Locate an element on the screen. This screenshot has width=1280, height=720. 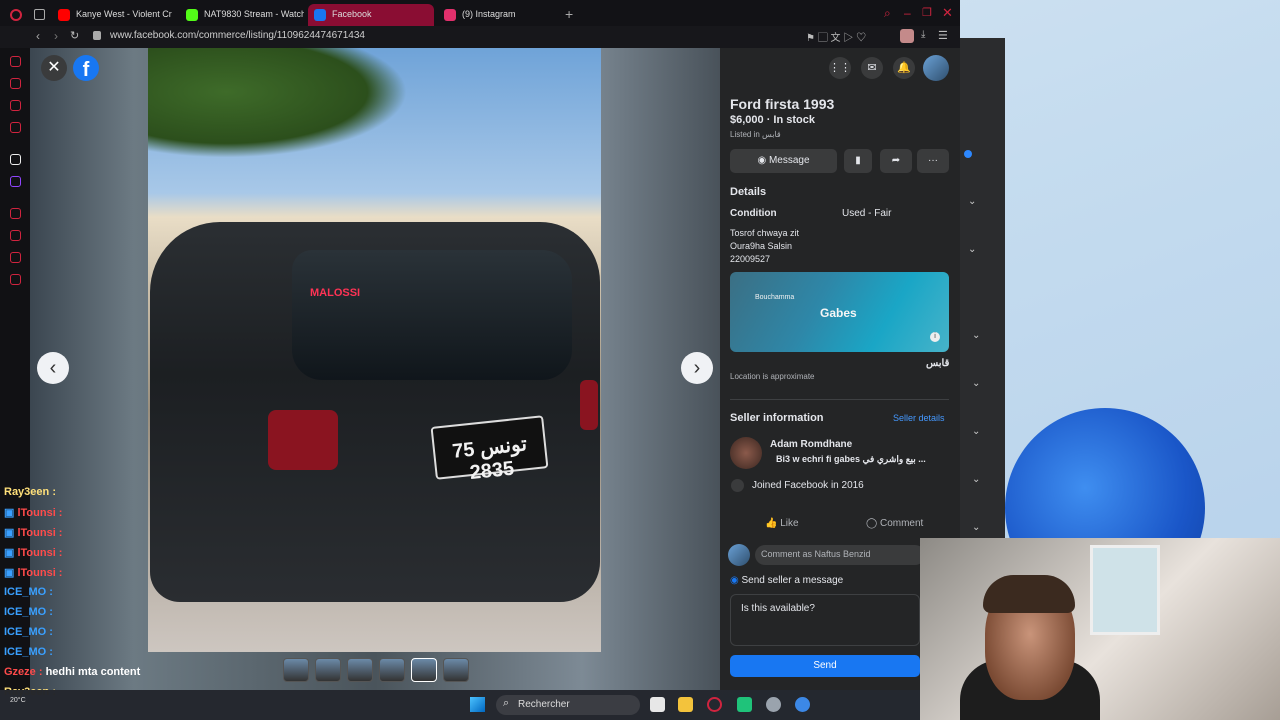
save-listing-button: ▮ is located at coordinates (858, 161).